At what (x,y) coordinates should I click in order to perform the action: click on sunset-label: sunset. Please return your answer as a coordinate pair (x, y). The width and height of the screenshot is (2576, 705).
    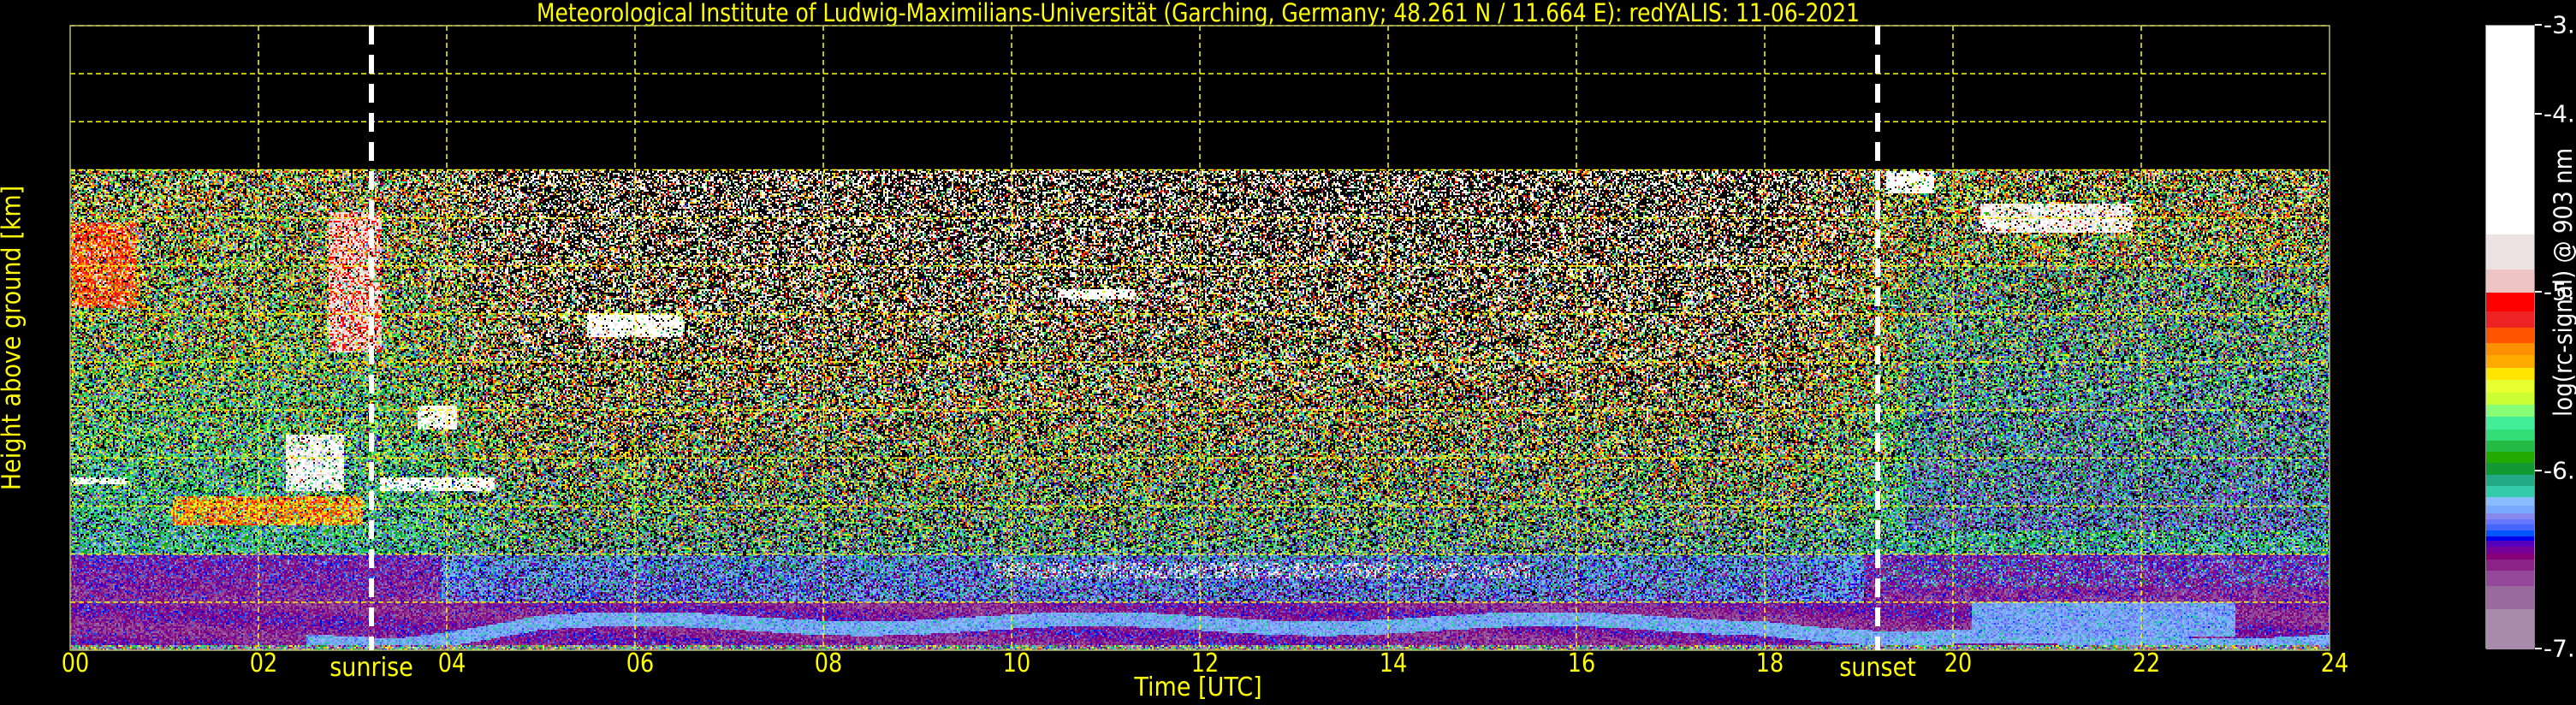
    Looking at the image, I should click on (1877, 668).